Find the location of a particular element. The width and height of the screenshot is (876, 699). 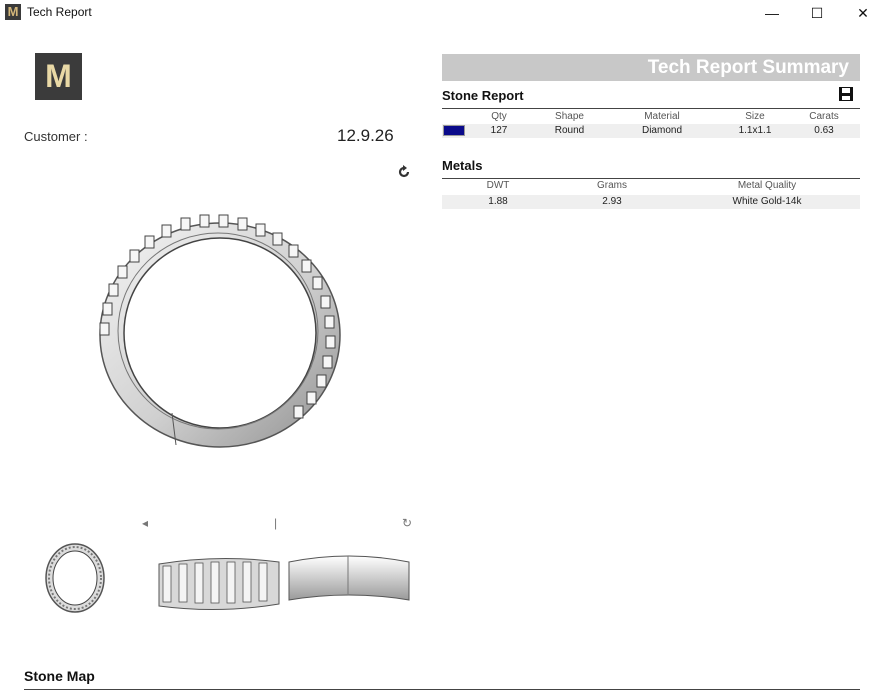

app-logo-icon: M is located at coordinates (13, 12).